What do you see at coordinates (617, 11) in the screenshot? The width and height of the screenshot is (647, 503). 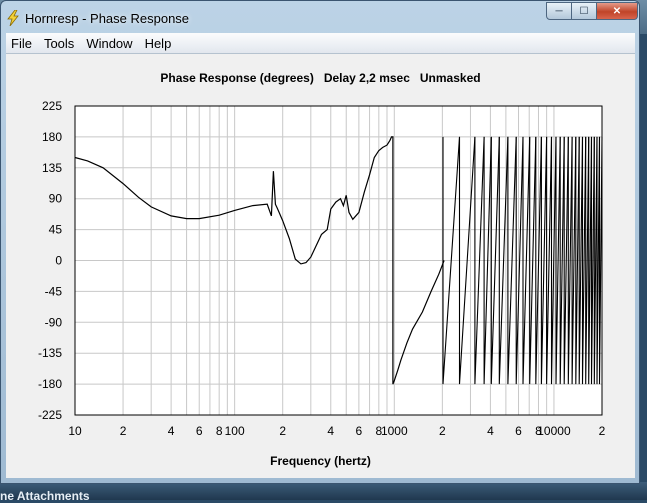 I see `close-button: ✕` at bounding box center [617, 11].